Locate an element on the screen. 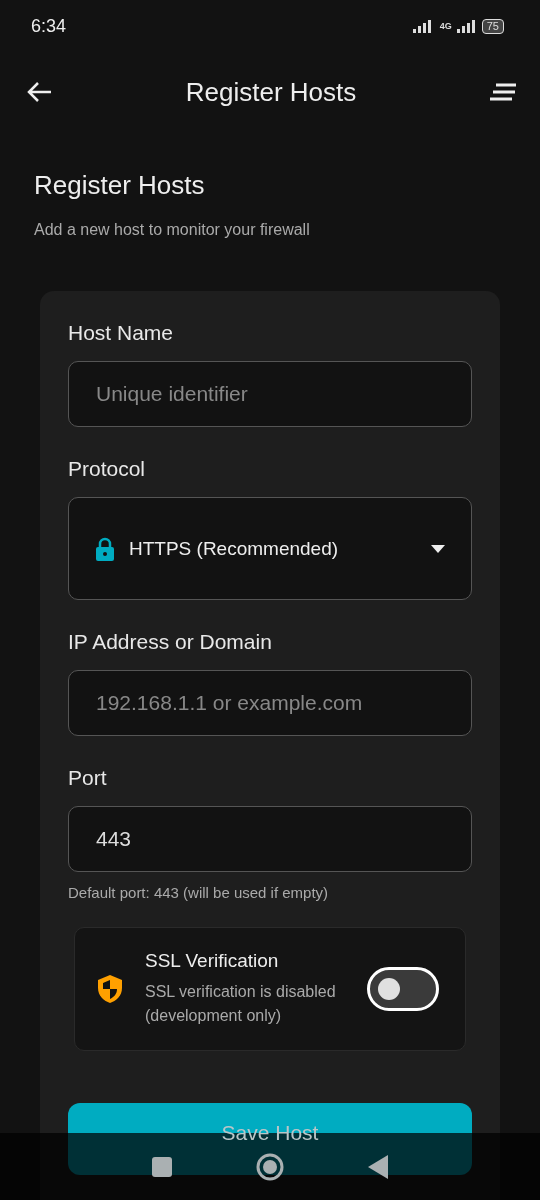 The image size is (540, 1200). network-label: 4G is located at coordinates (445, 26).